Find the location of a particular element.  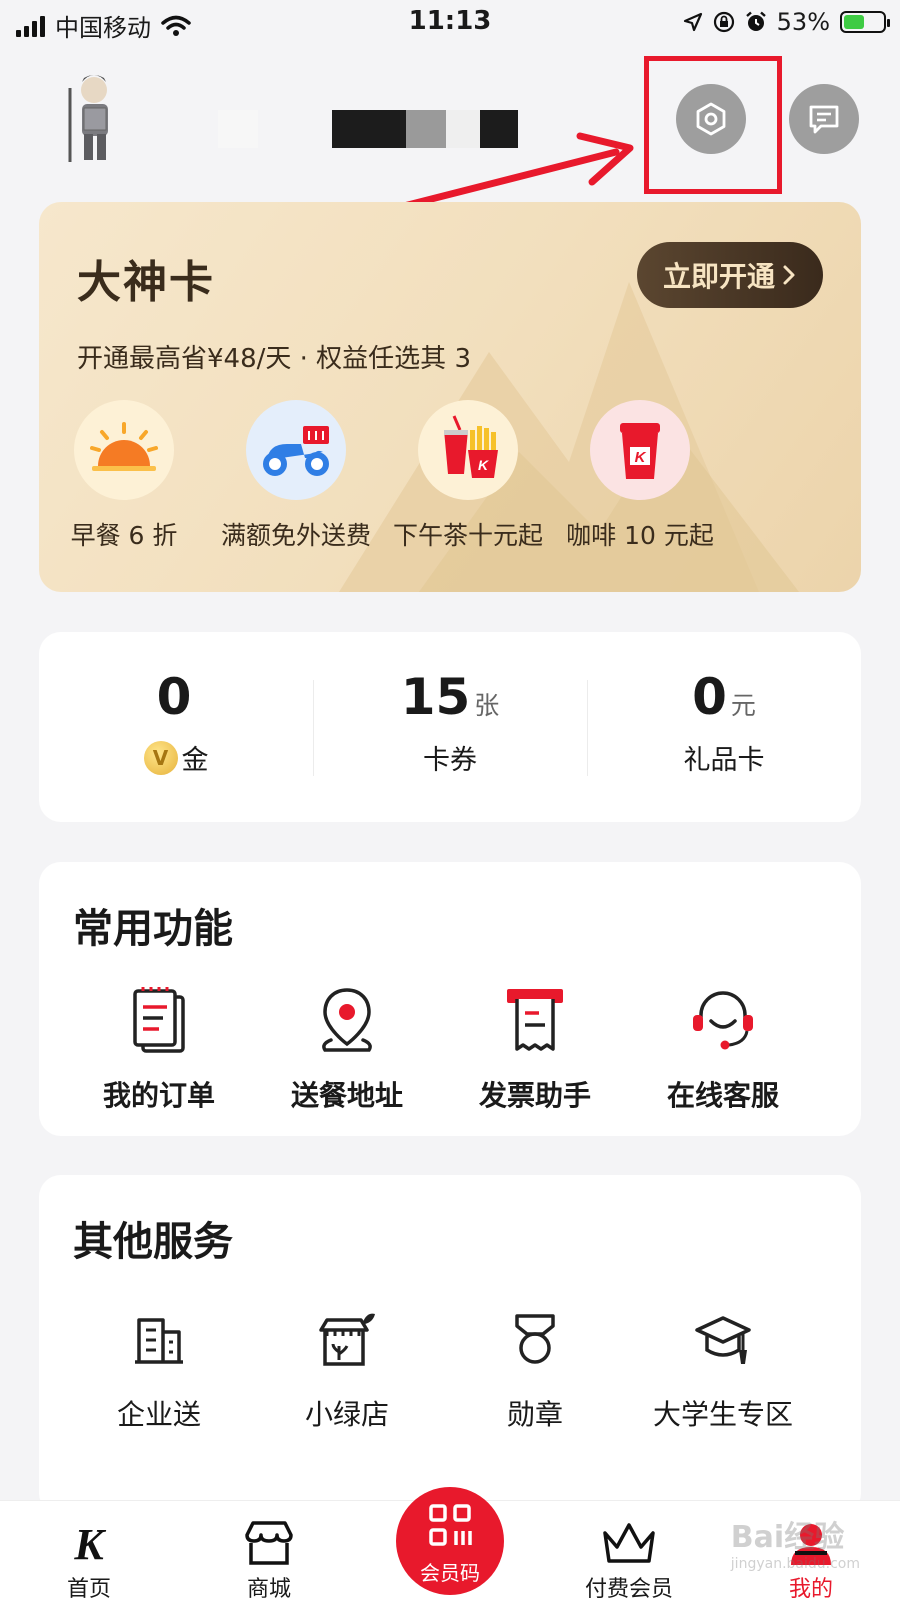

assets-card: 0 V 金 15 张 卡券 0元 礼品卡 is located at coordinates (450, 727).